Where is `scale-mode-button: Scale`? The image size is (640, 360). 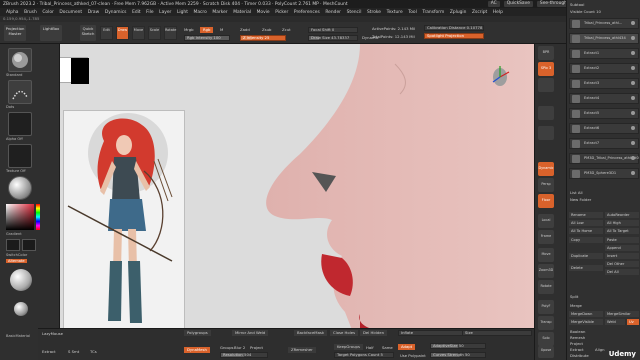 scale-mode-button: Scale is located at coordinates (154, 33).